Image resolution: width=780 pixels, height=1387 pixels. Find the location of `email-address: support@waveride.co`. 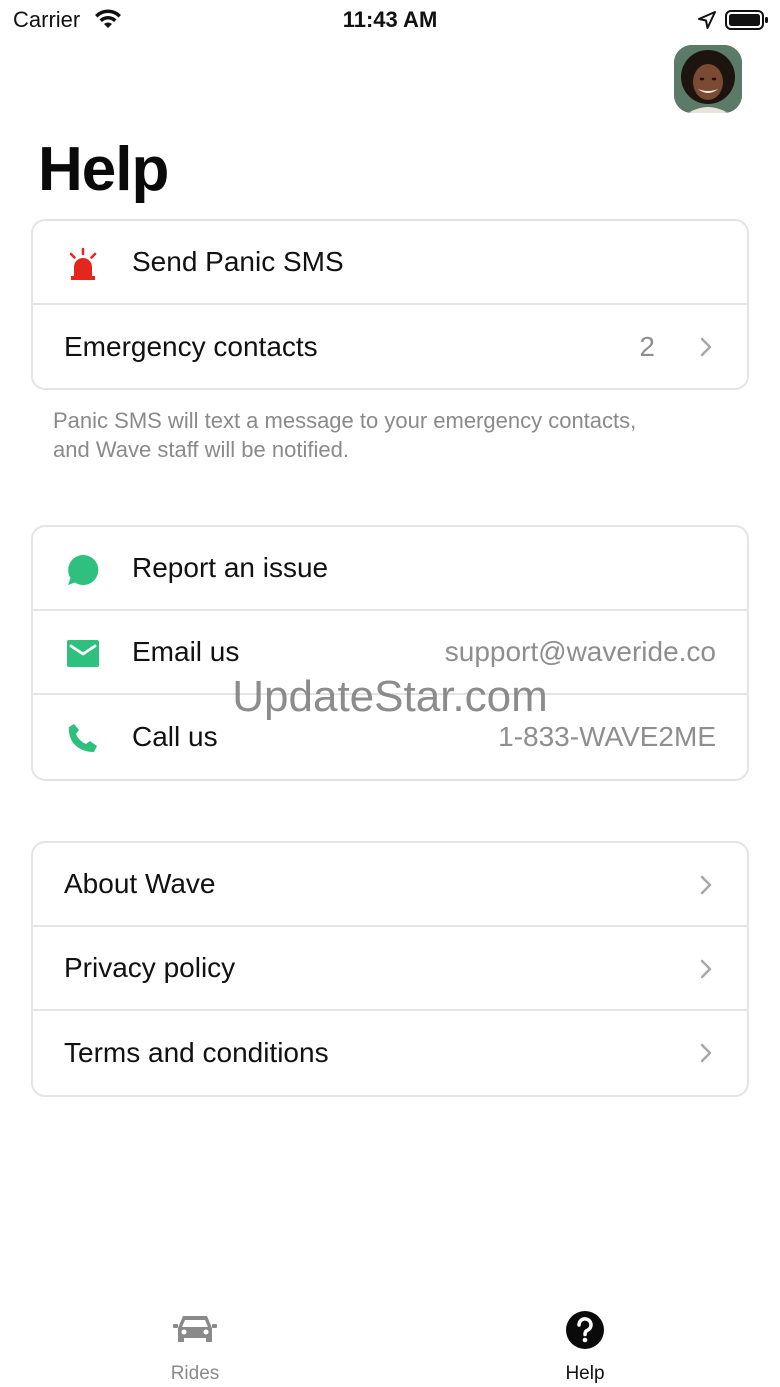

email-address: support@waveride.co is located at coordinates (580, 652).